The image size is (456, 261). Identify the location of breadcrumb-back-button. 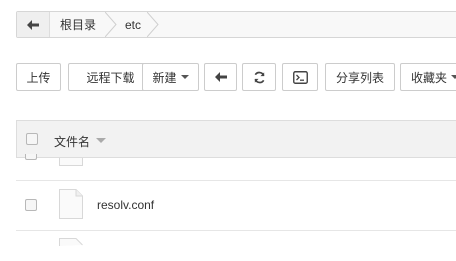
(33, 24).